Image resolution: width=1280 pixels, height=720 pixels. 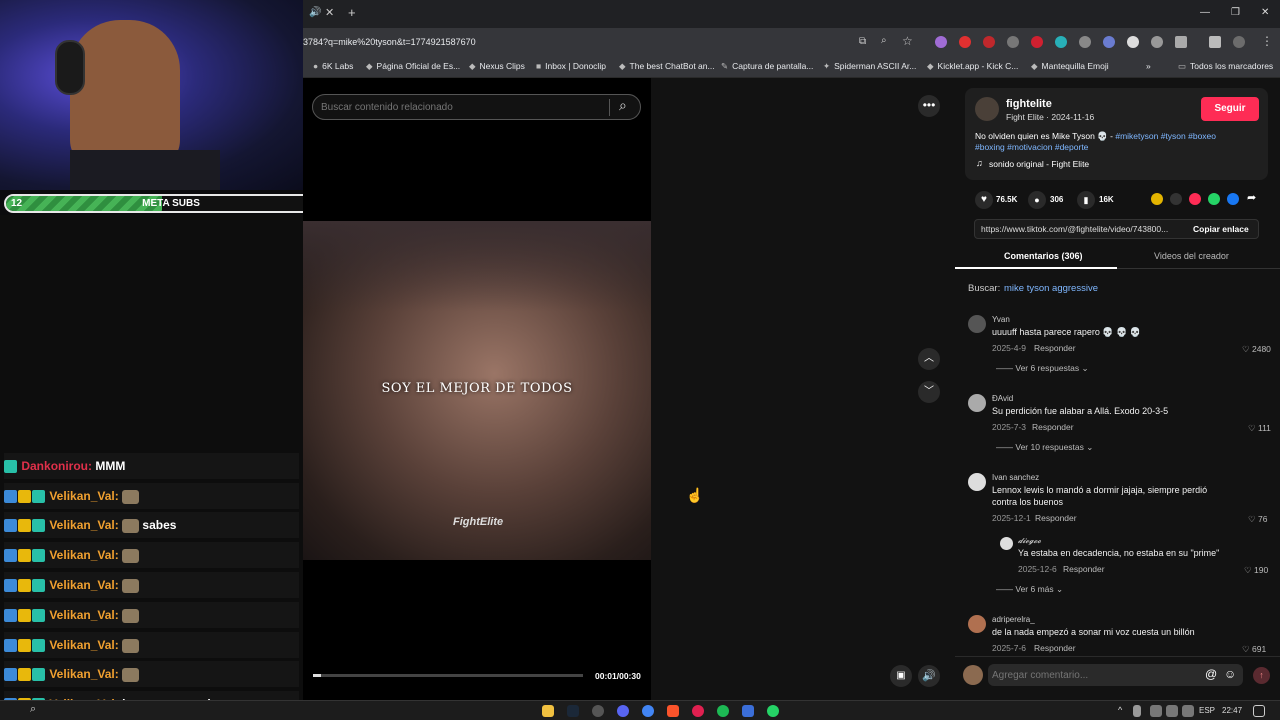 What do you see at coordinates (1207, 710) in the screenshot?
I see `language-indicator: ESP` at bounding box center [1207, 710].